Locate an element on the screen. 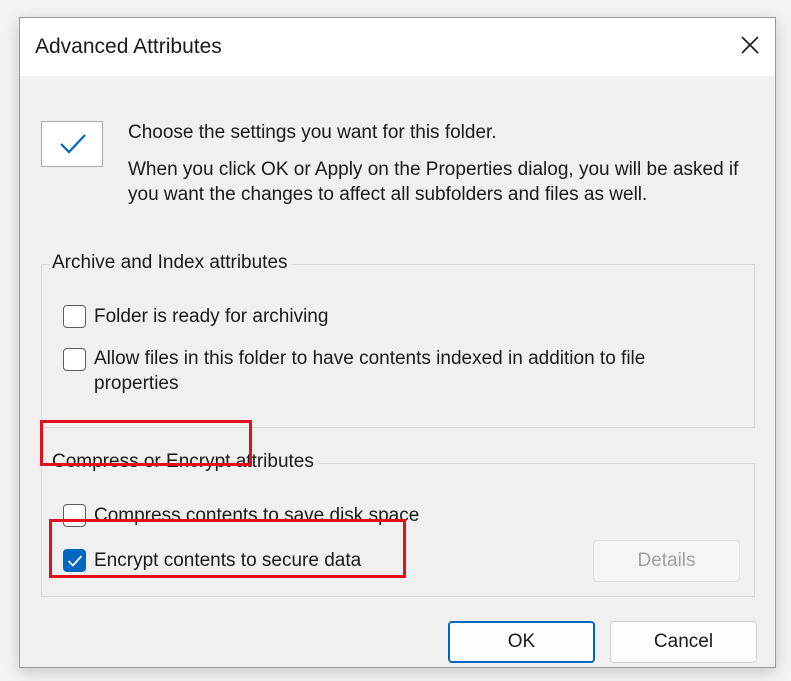  archiving-checkbox-label: Folder is ready for archiving is located at coordinates (211, 316).